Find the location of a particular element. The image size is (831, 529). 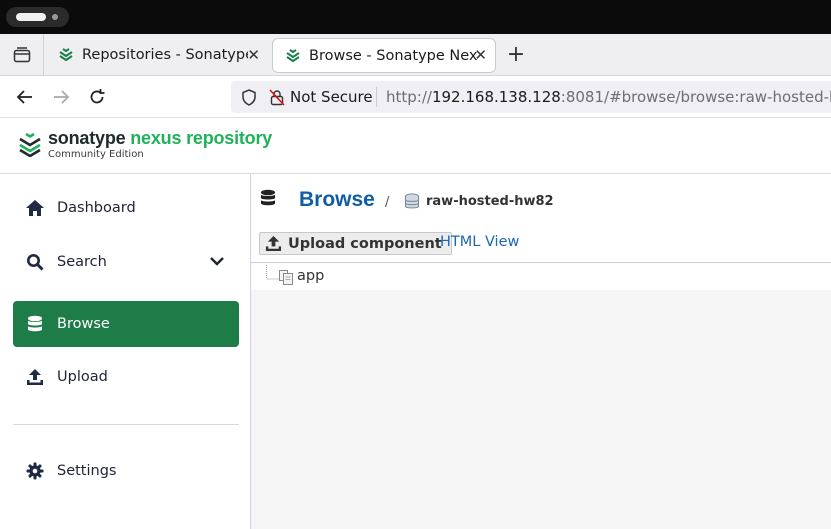

tab-overview-button is located at coordinates (22, 55).